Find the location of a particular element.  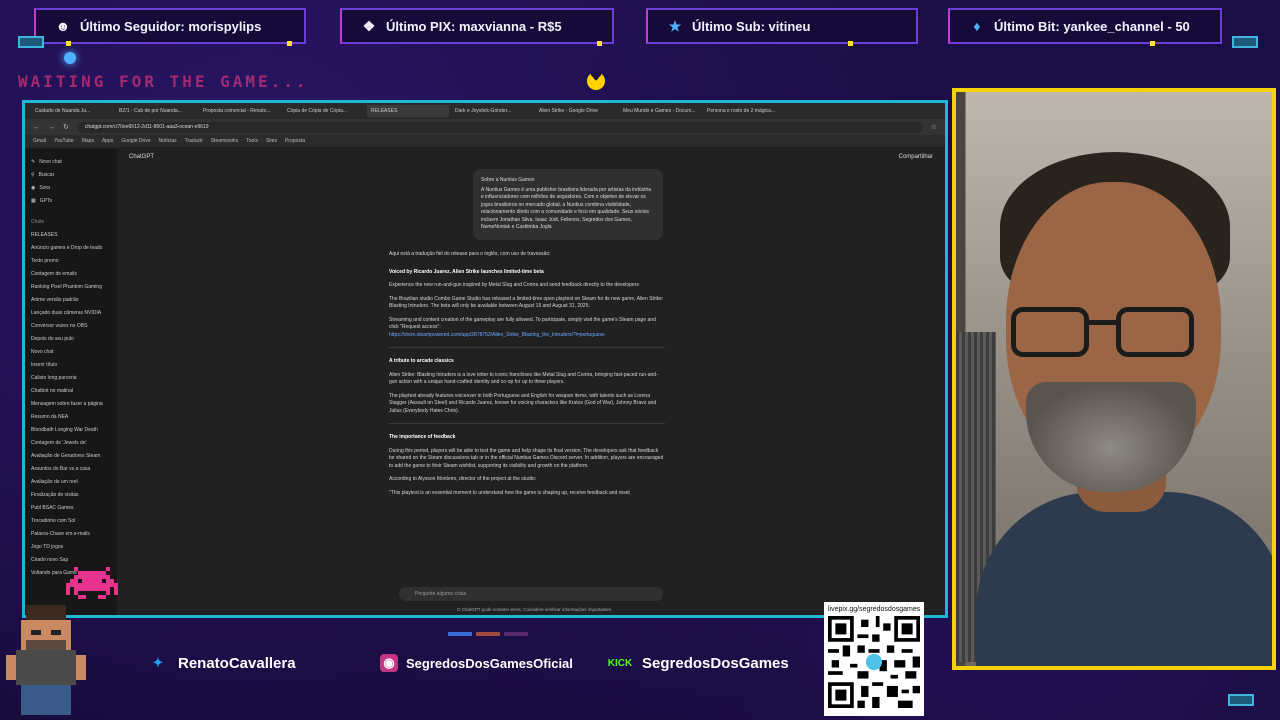

alert-last-bit: ♦ Último Bit: yankee_channel - 50 is located at coordinates (1085, 27).